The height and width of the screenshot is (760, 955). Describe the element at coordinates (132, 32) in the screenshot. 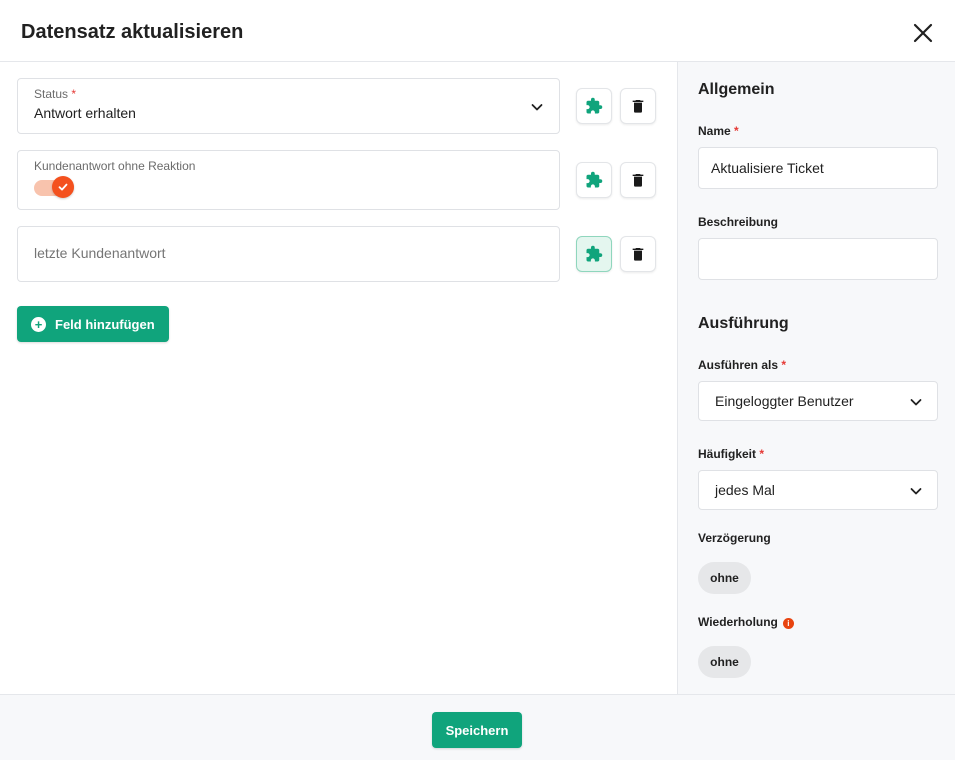

I see `dialog-title: Datensatz aktualisieren` at that location.